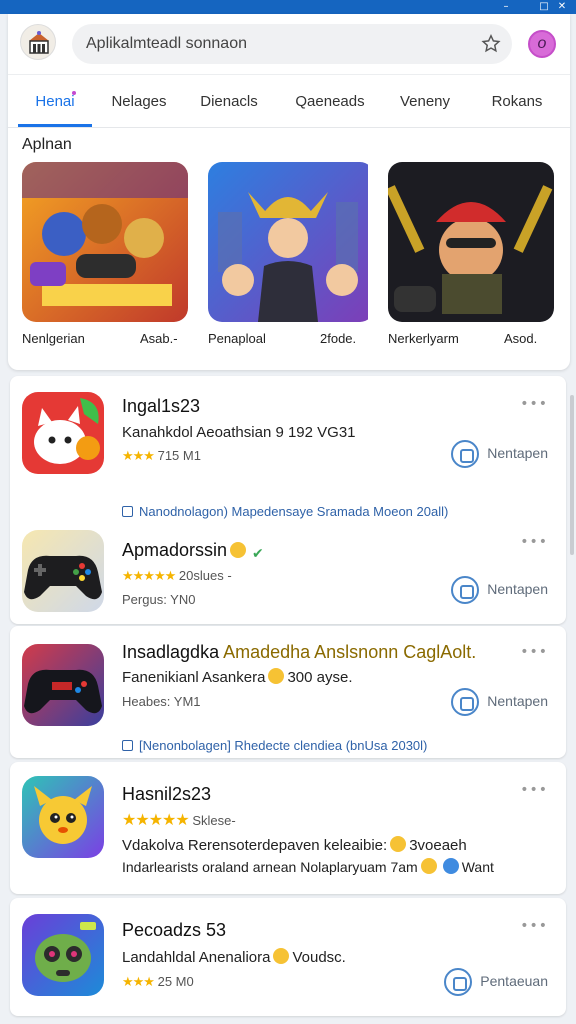 The height and width of the screenshot is (1024, 576). I want to click on search-input, so click(276, 44).